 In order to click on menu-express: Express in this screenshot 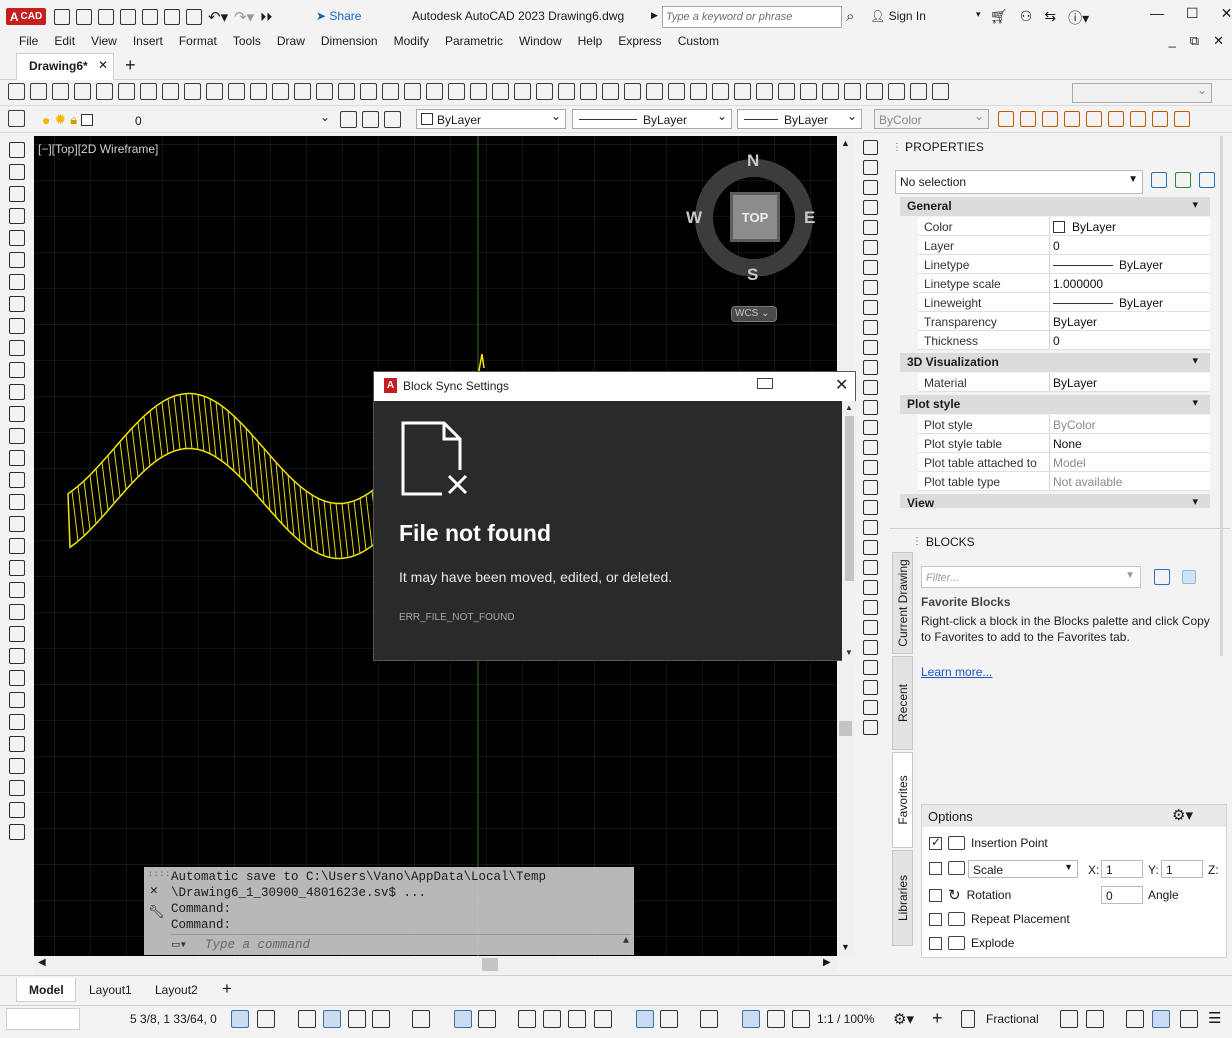, I will do `click(639, 43)`.